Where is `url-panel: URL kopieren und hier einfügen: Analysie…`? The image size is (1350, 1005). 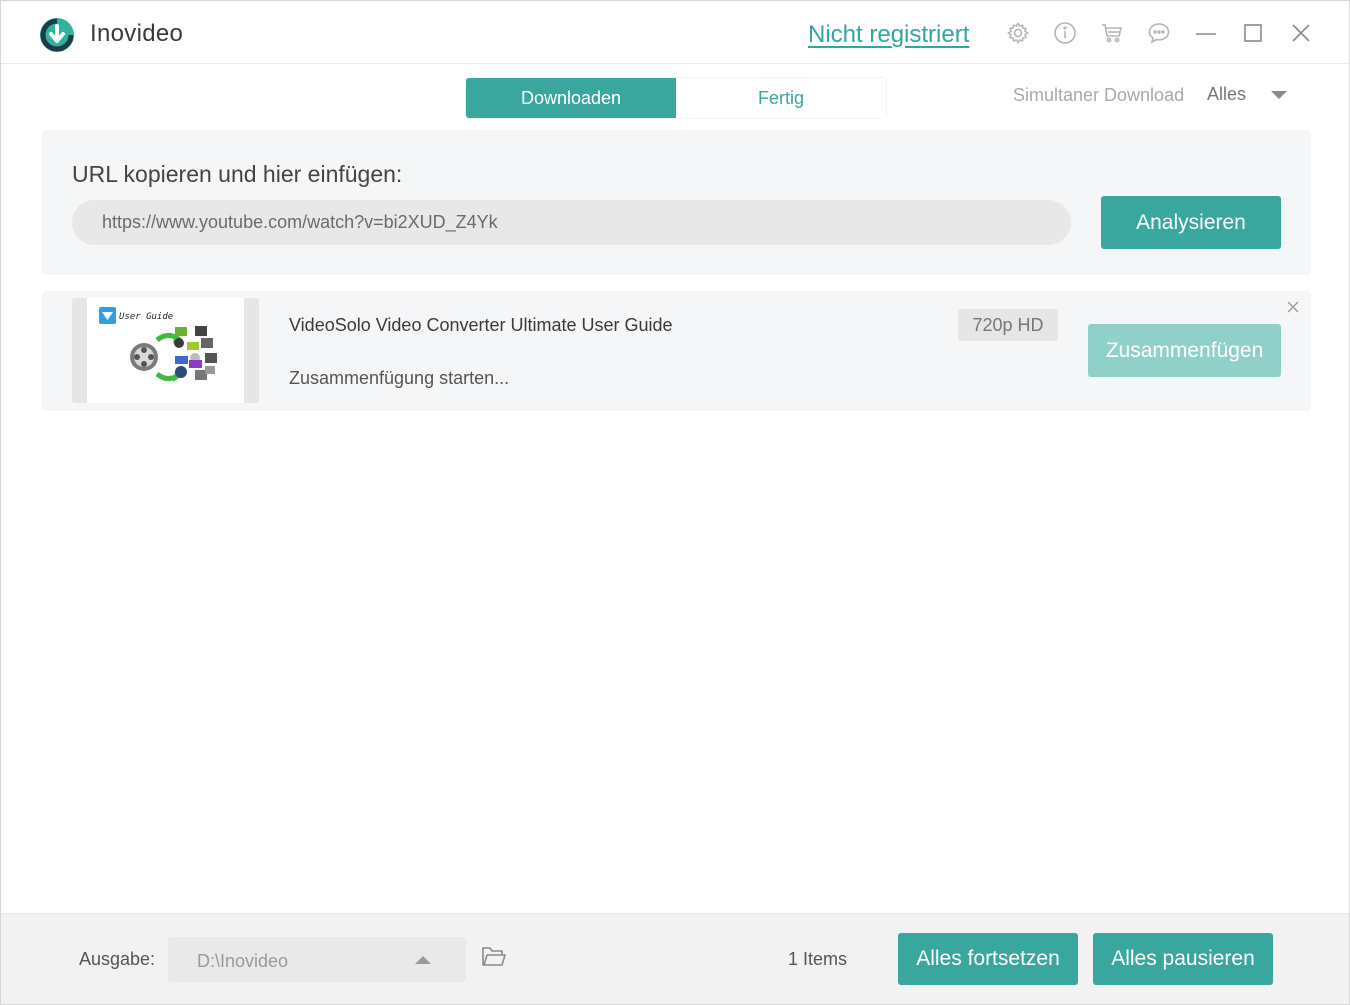 url-panel: URL kopieren und hier einfügen: Analysie… is located at coordinates (676, 202).